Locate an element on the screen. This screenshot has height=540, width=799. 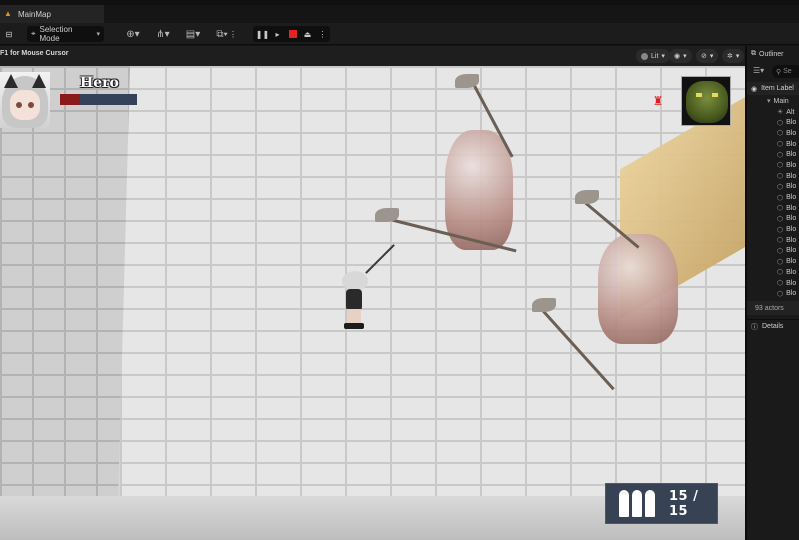
camera-speed-button: ⊘ ▾ is located at coordinates (707, 56).